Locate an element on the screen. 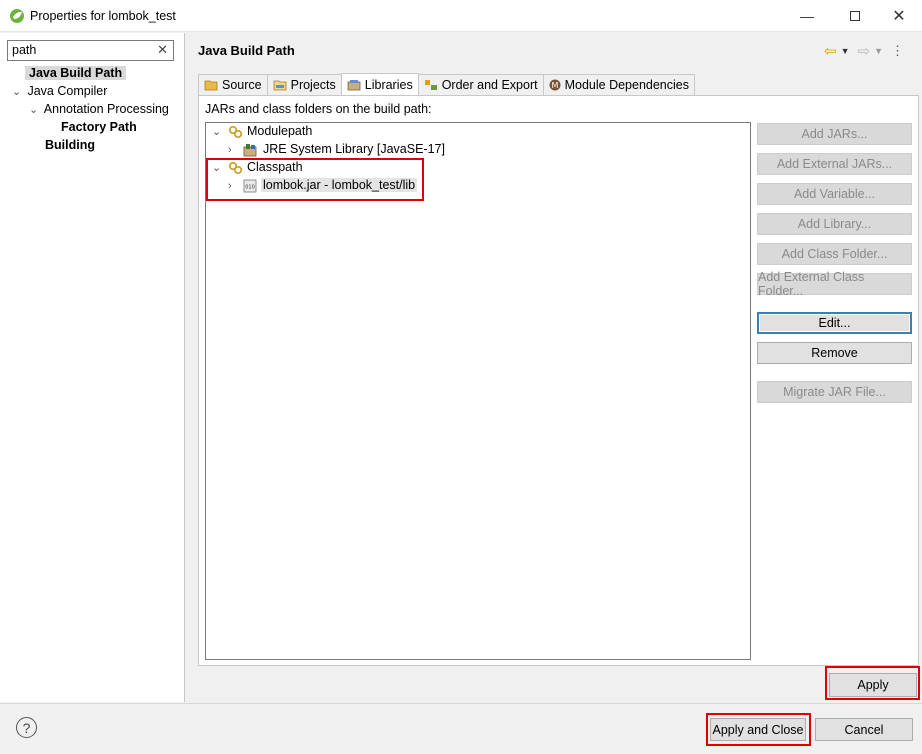 This screenshot has width=922, height=754. tab-label: Module Dependencies is located at coordinates (626, 85).